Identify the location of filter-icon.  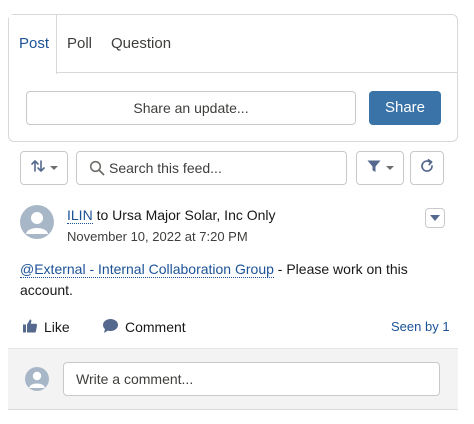
(374, 168).